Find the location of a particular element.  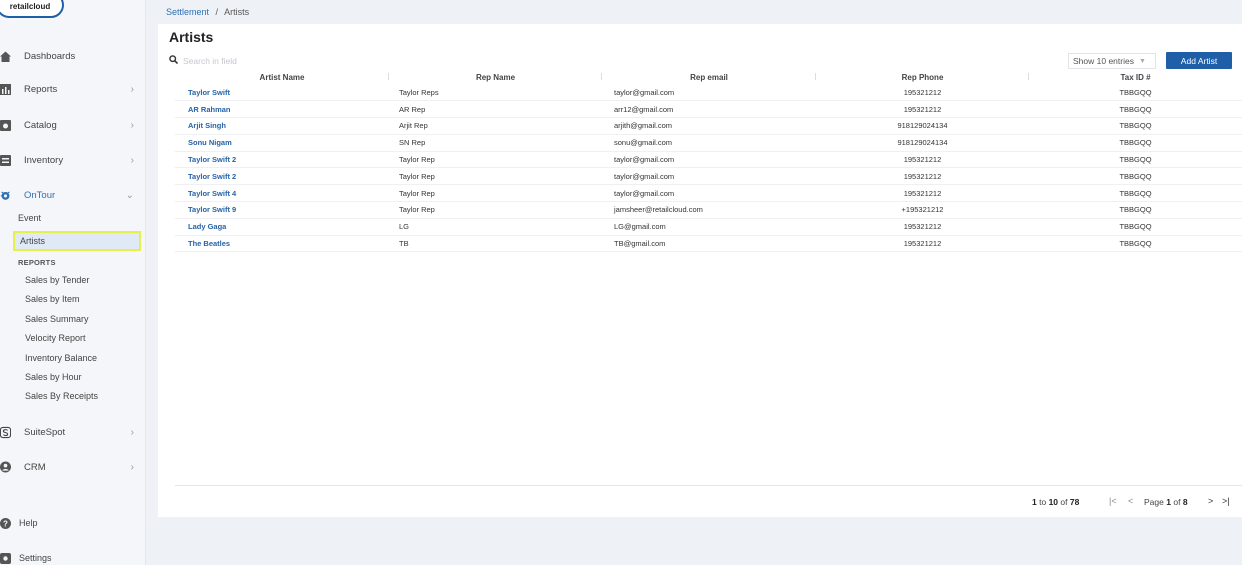

table-row: The Beatles TB TB@gmail.com 195321212 TBBGQQ is located at coordinates (708, 244).